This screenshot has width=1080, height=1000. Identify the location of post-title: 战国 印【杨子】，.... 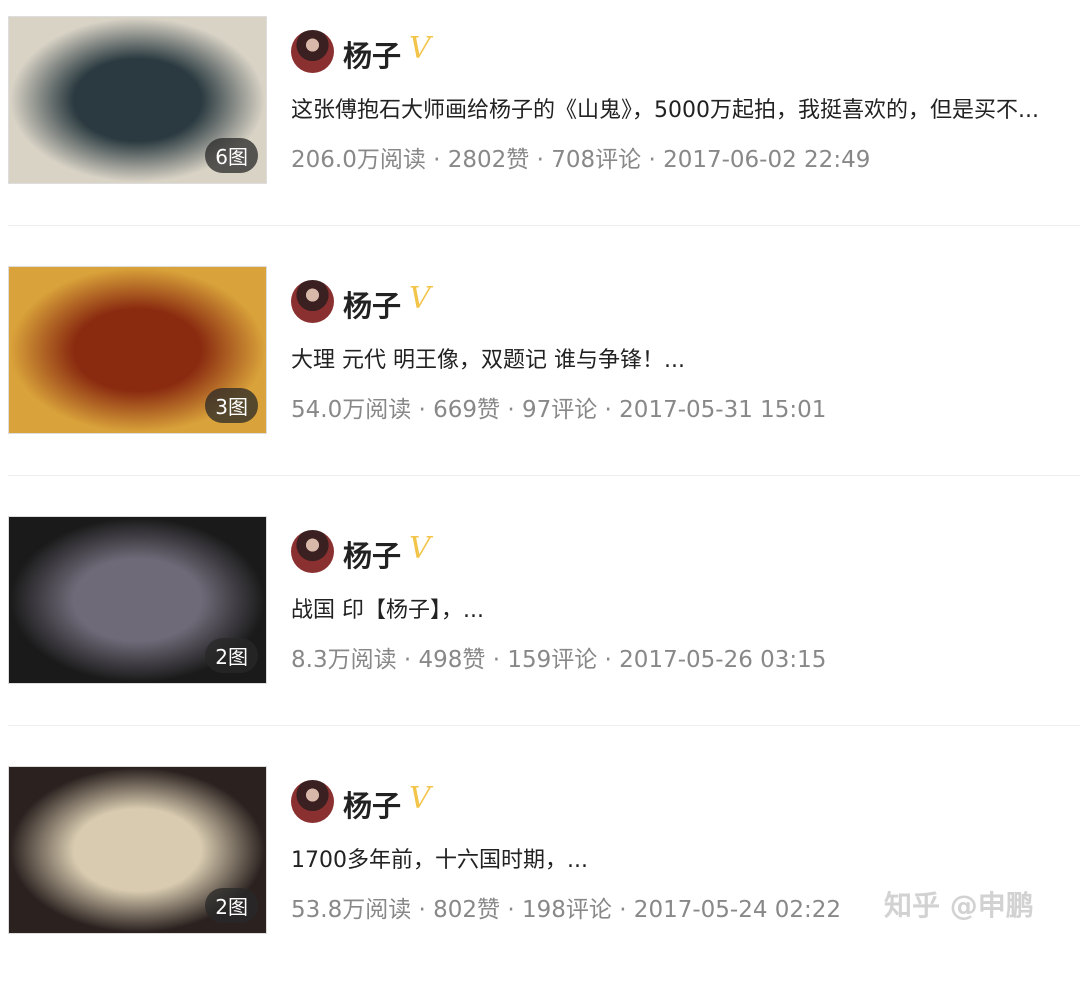
(685, 608).